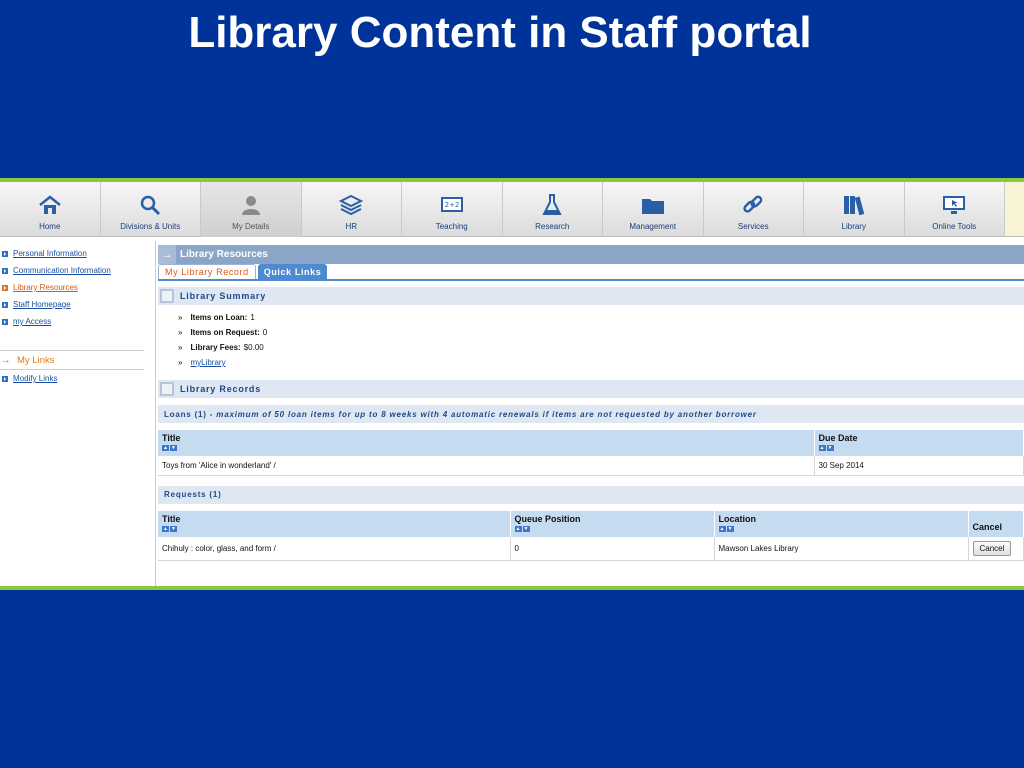  Describe the element at coordinates (841, 548) in the screenshot. I see `request-location-cell: Mawson Lakes Library` at that location.